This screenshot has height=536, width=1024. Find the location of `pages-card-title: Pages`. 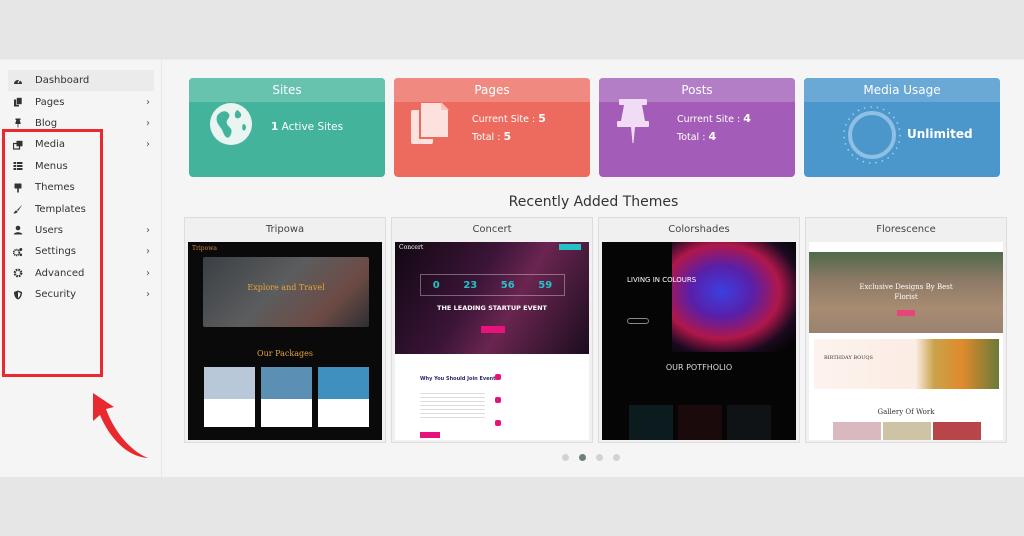

pages-card-title: Pages is located at coordinates (492, 90).